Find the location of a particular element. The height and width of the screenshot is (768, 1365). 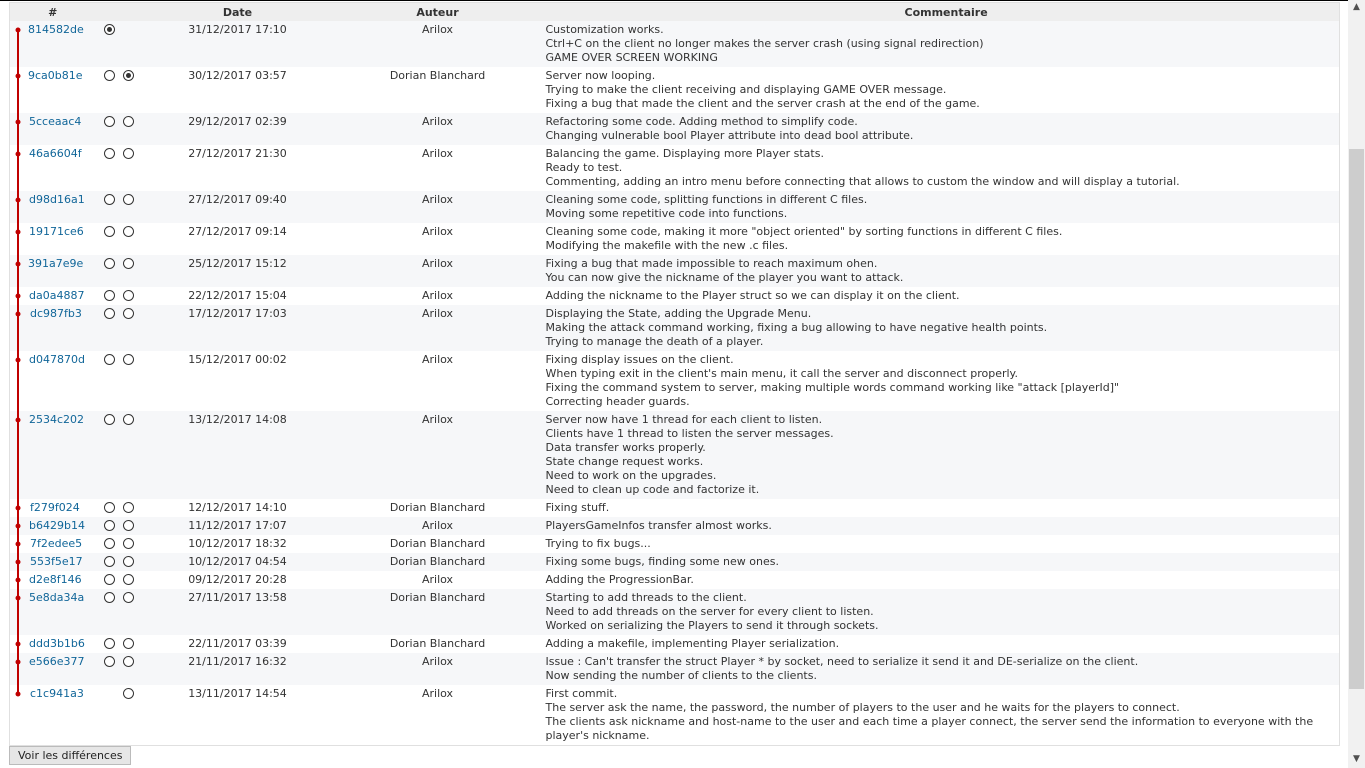

date-cell: 15/12/2017 00:02 is located at coordinates (237, 381).